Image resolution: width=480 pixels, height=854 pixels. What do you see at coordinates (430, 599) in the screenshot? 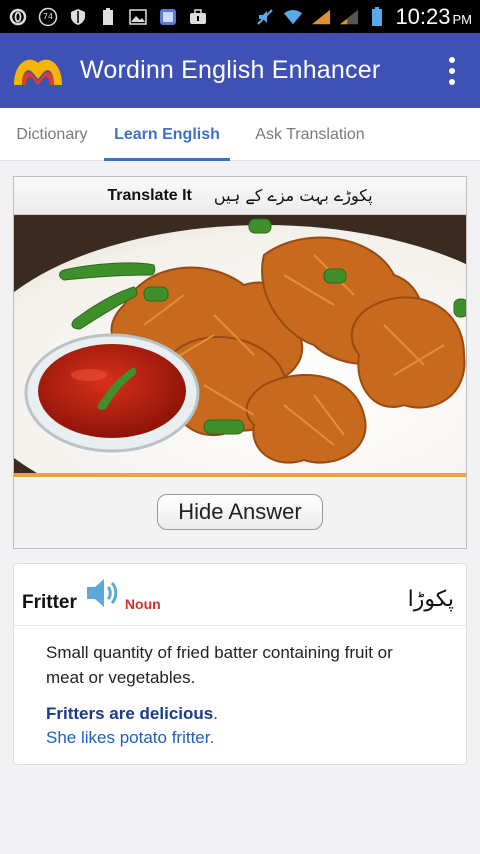
I see `urdu-translation: پکوڑا` at bounding box center [430, 599].